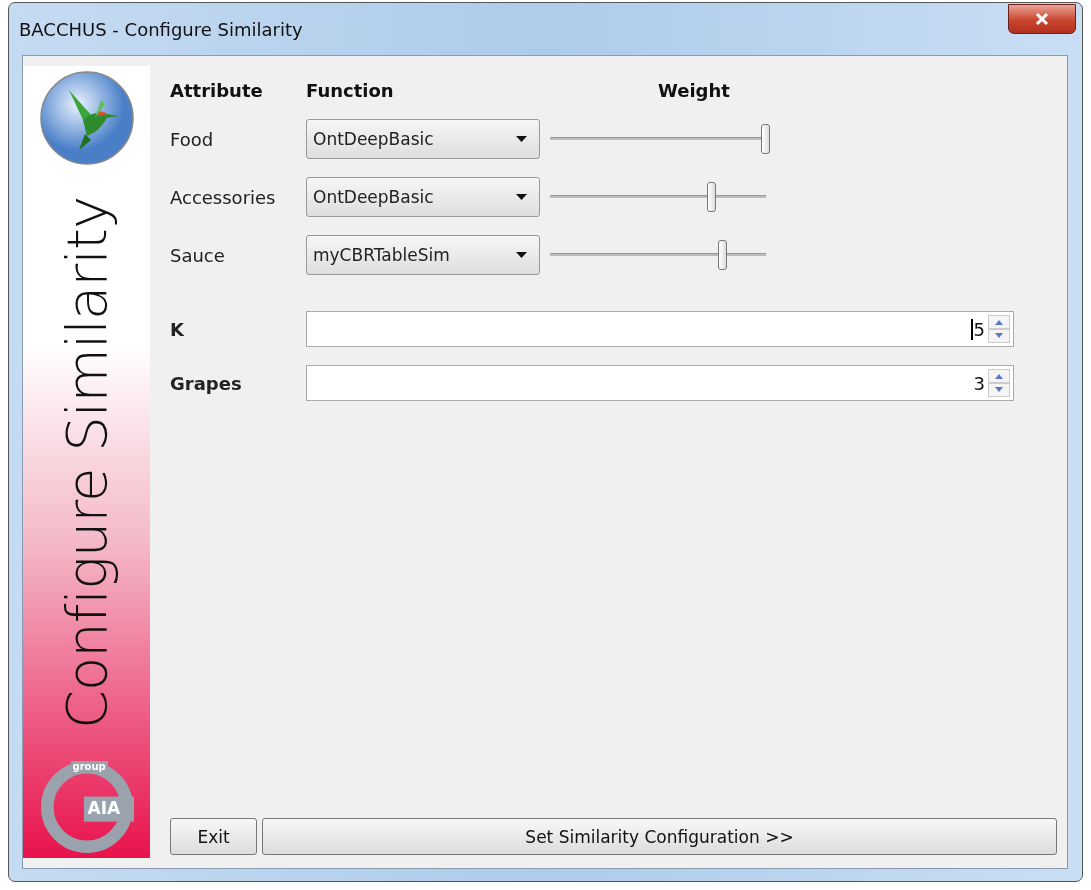  Describe the element at coordinates (213, 836) in the screenshot. I see `dialog-button: Exit` at that location.